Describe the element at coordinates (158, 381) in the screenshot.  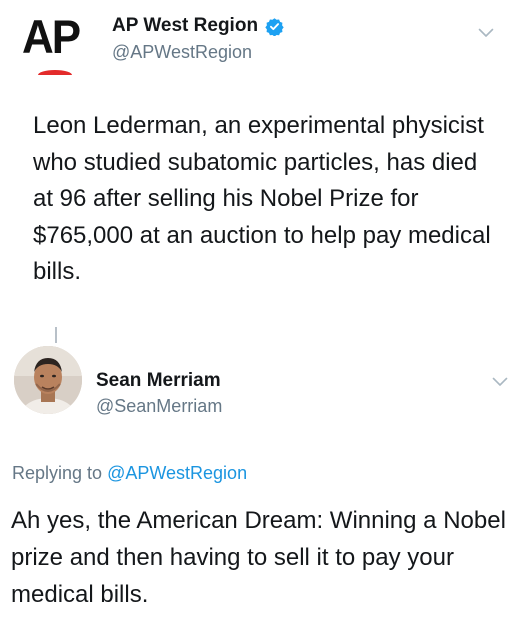
I see `reply-author-display-name: Sean Merriam` at that location.